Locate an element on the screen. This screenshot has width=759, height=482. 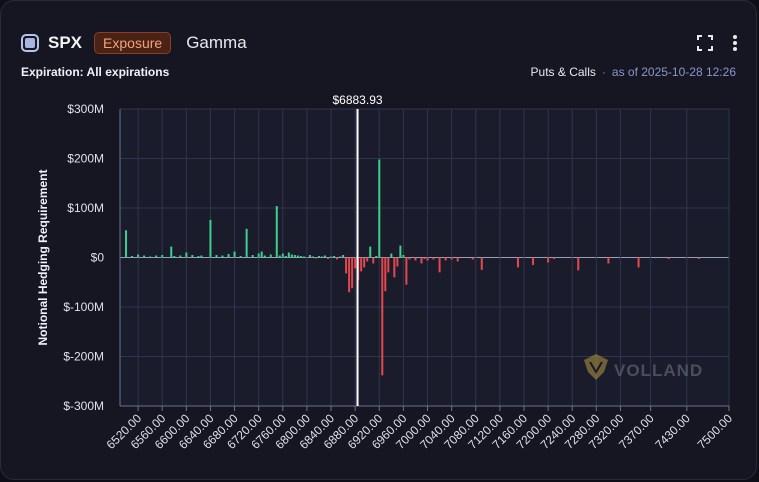
y-tick-label: $300M is located at coordinates (85, 109).